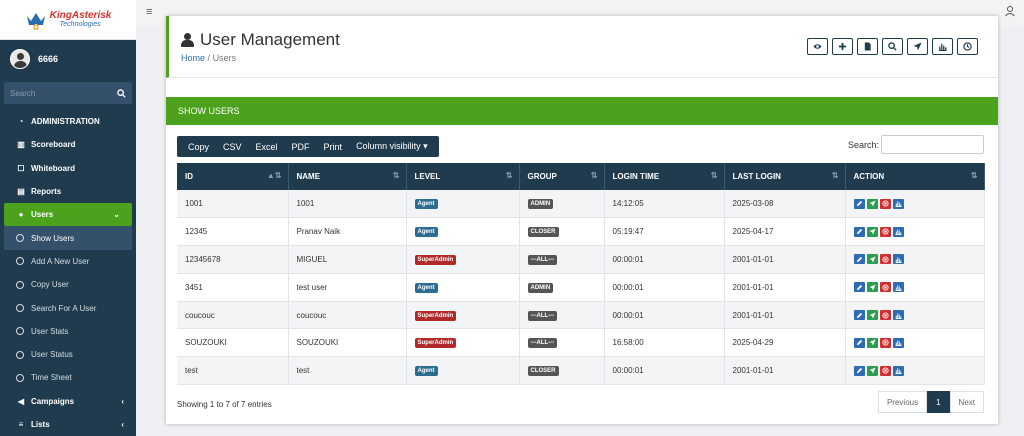  What do you see at coordinates (1010, 11) in the screenshot?
I see `user-profile-icon` at bounding box center [1010, 11].